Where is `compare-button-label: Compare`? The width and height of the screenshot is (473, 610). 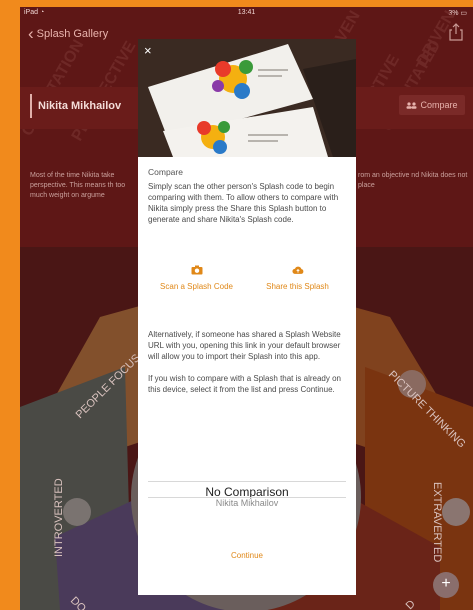
compare-button-label: Compare is located at coordinates (439, 105).